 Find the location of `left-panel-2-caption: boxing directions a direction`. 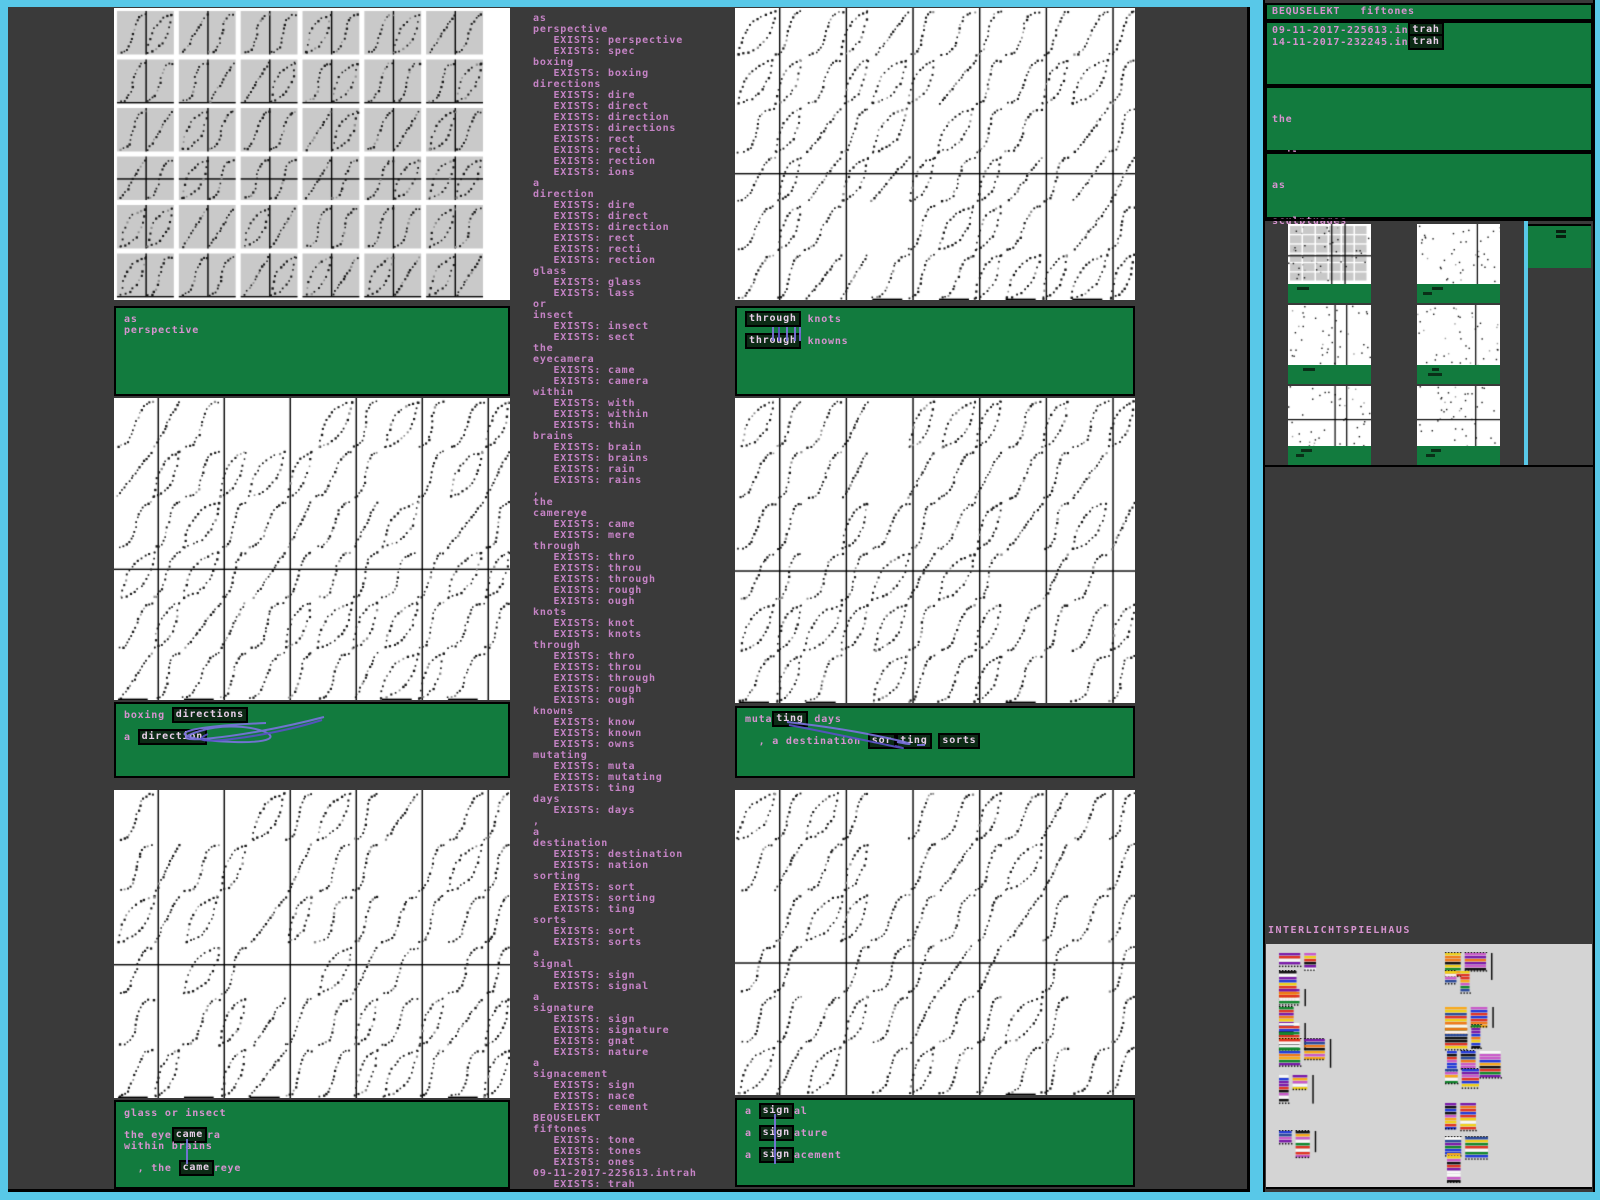

left-panel-2-caption: boxing directions a direction is located at coordinates (312, 740).